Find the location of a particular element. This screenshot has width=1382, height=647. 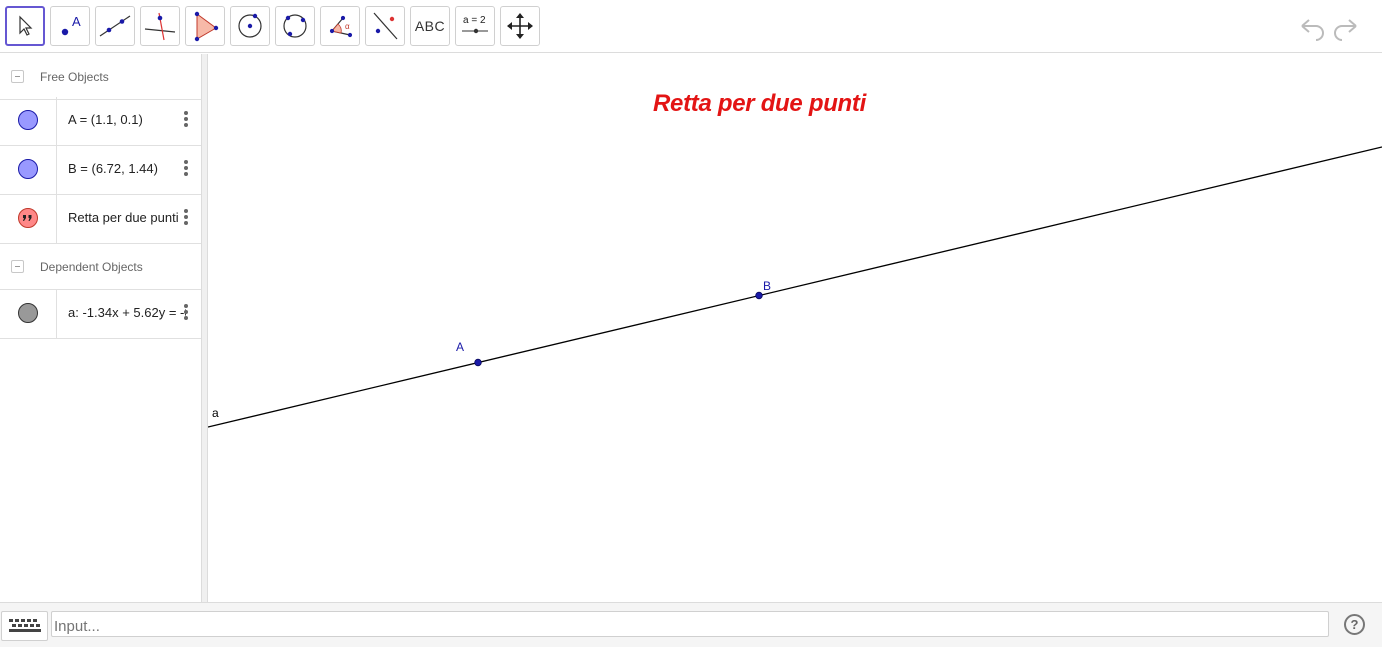

dependent-objects-header: Dependent Objects is located at coordinates (100, 267).